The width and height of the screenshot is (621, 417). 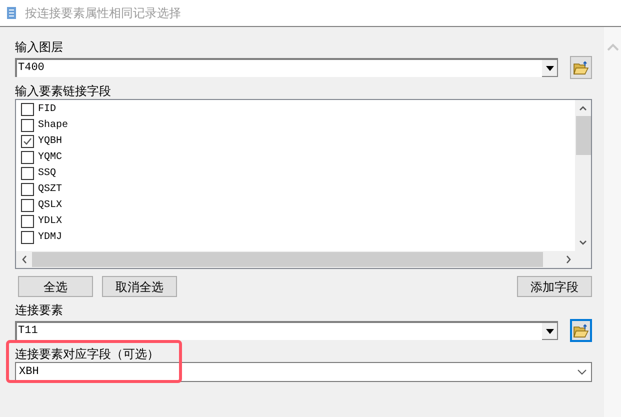 What do you see at coordinates (53, 125) in the screenshot?
I see `field-name: Shape` at bounding box center [53, 125].